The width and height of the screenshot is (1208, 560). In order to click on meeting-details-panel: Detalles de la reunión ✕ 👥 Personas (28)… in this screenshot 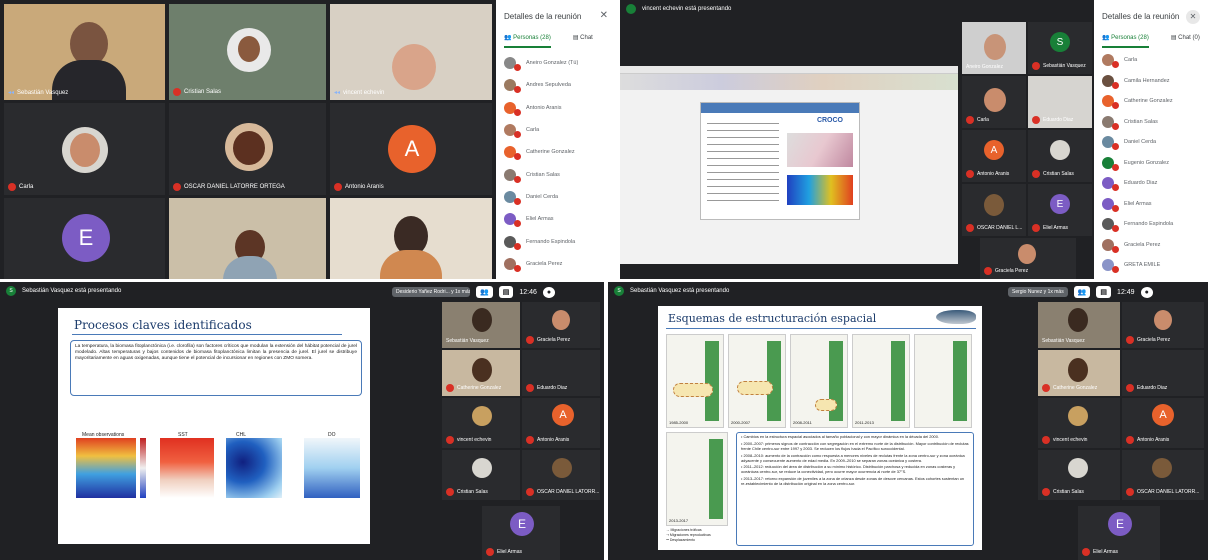, I will do `click(556, 139)`.